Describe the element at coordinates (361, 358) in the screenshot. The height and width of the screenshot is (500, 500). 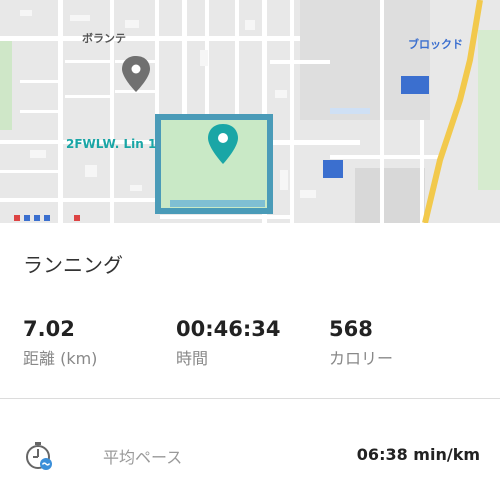
I see `calories-label: カロリー` at that location.